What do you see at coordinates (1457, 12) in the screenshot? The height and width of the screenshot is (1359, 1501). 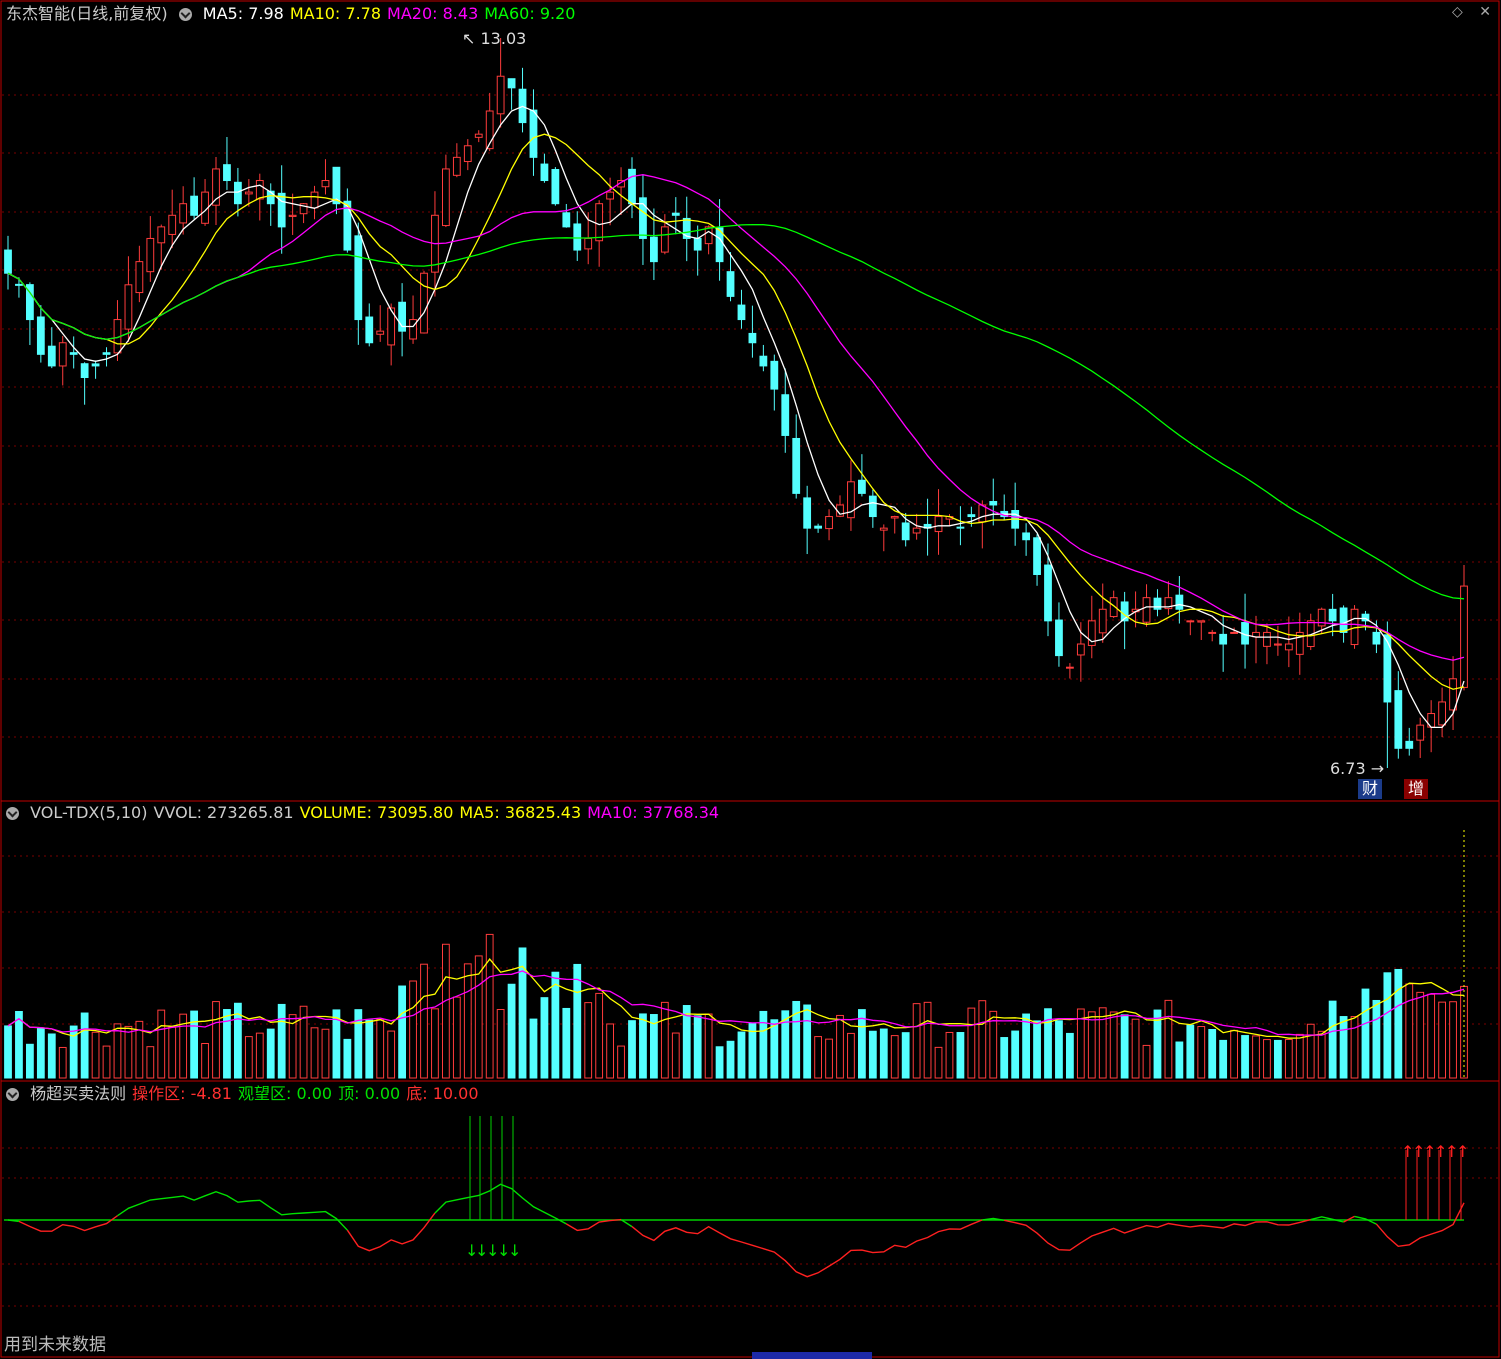 I see `diamond-icon: ◇` at bounding box center [1457, 12].